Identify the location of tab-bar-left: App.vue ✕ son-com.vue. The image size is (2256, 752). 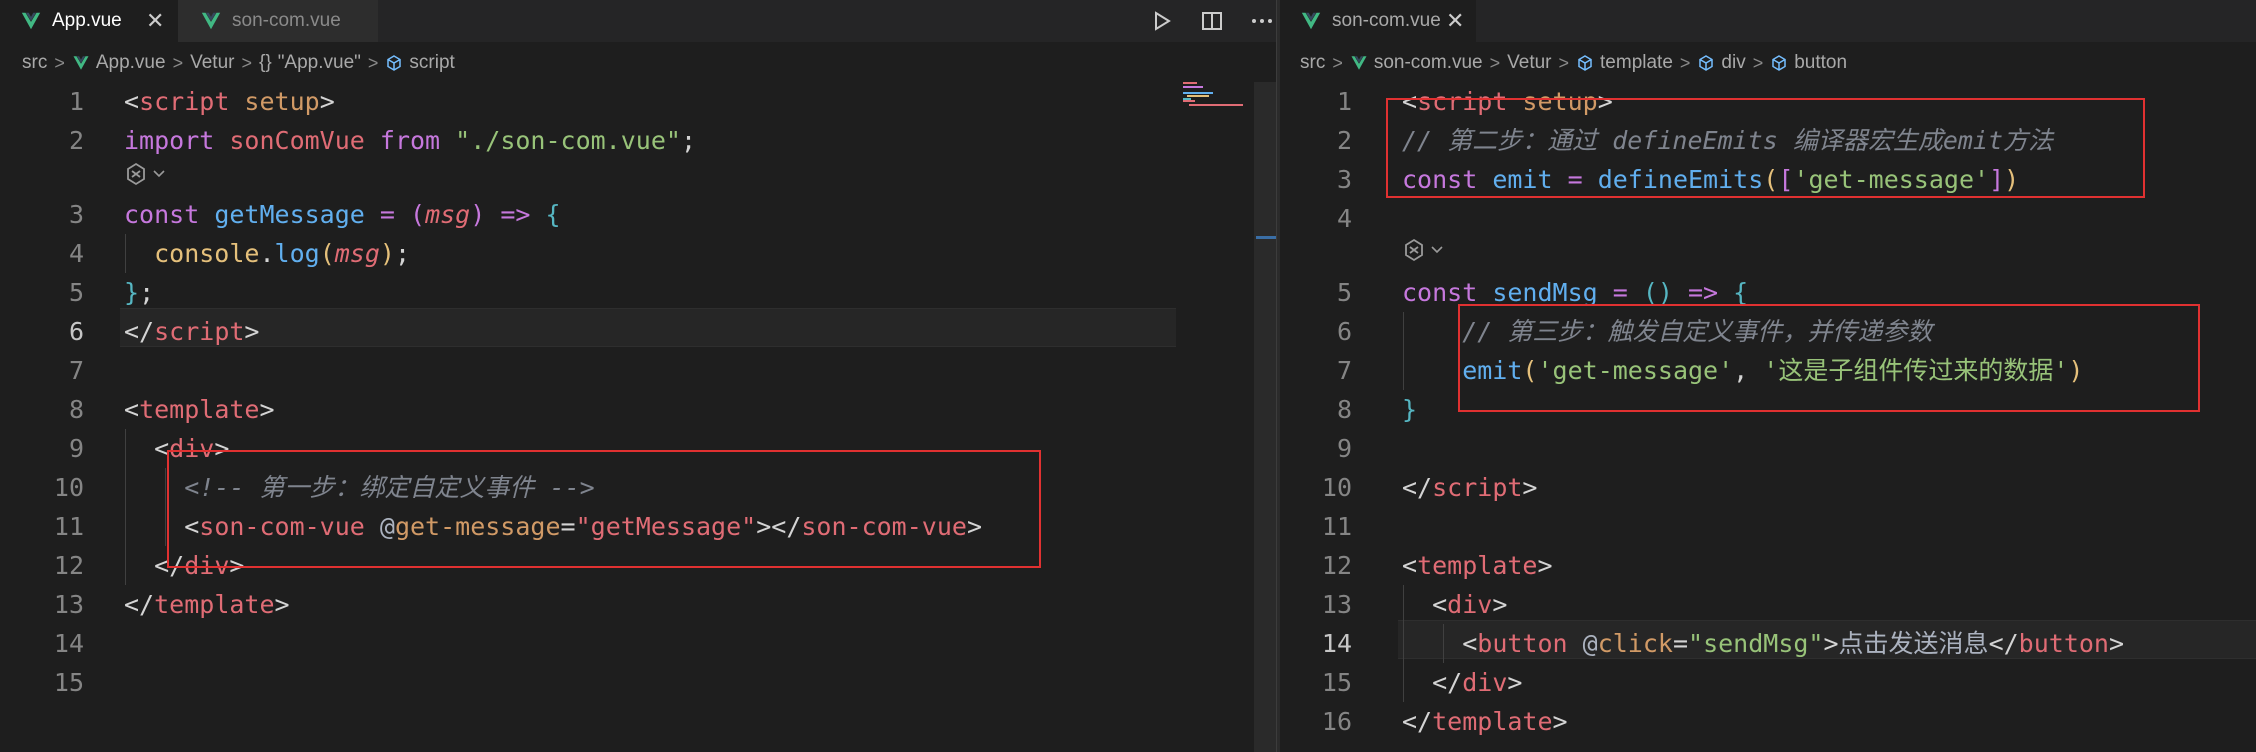
(638, 21).